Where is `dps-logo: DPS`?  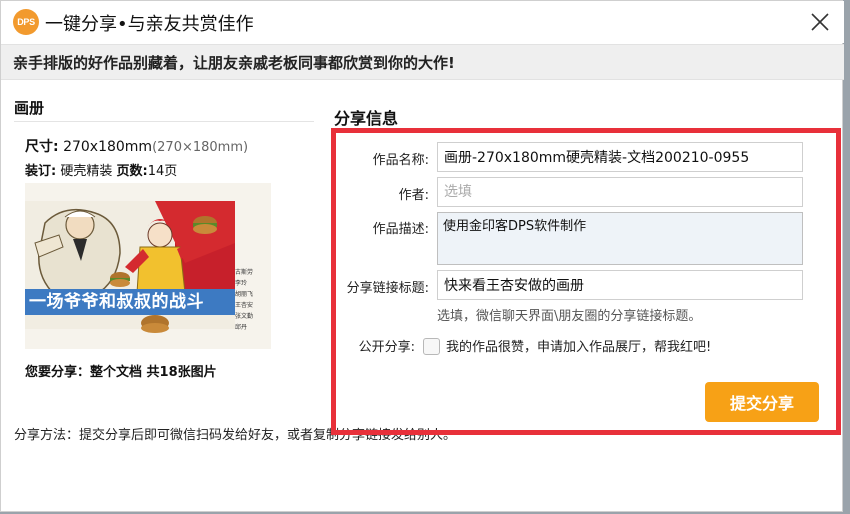
dps-logo: DPS is located at coordinates (26, 22).